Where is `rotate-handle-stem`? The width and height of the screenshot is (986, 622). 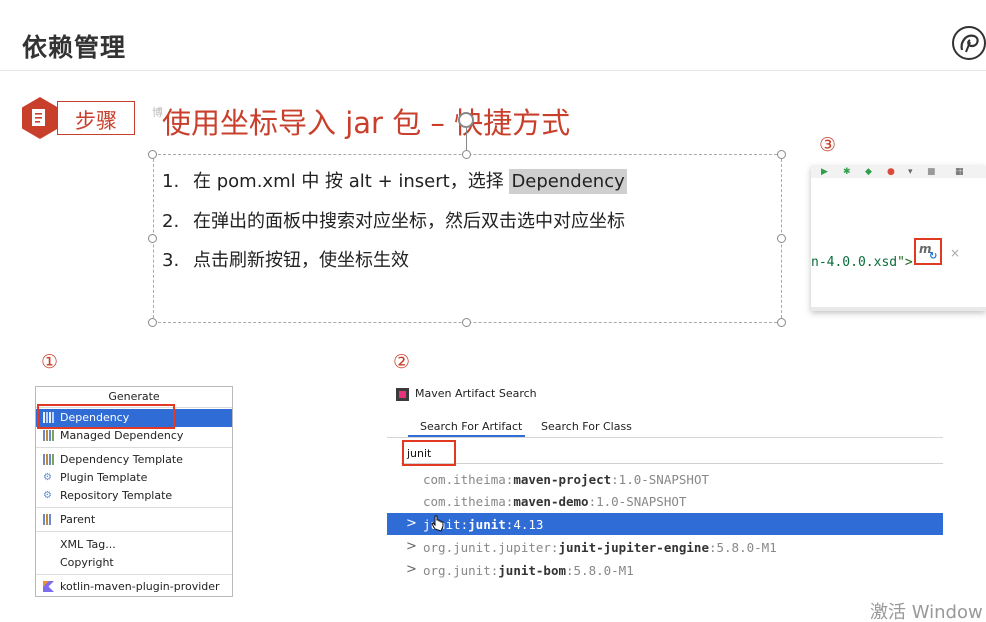 rotate-handle-stem is located at coordinates (466, 139).